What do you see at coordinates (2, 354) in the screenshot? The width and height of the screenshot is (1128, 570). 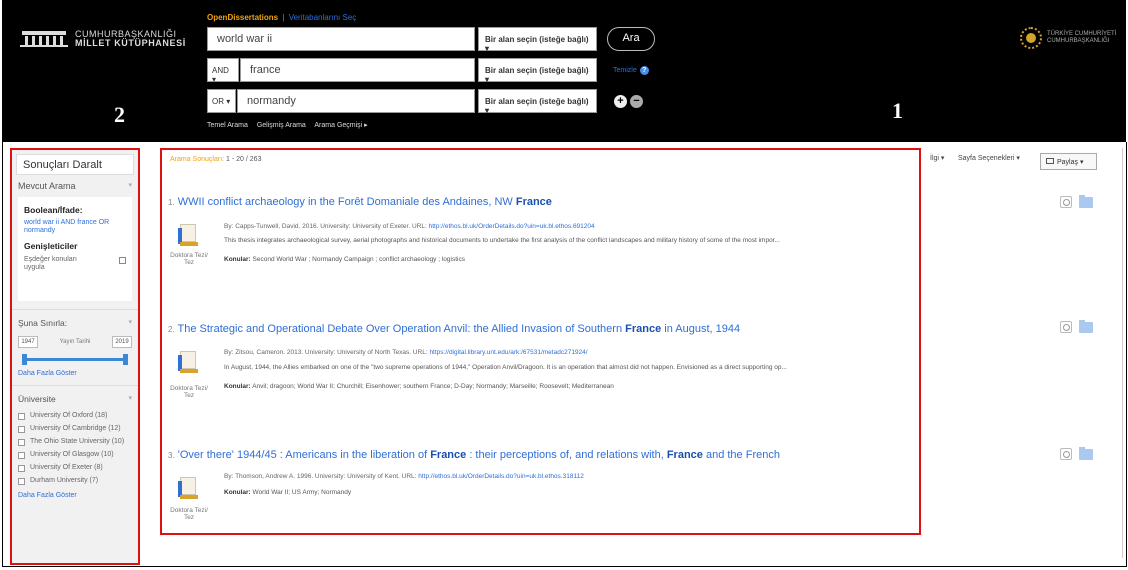 I see `frame-left-border` at bounding box center [2, 354].